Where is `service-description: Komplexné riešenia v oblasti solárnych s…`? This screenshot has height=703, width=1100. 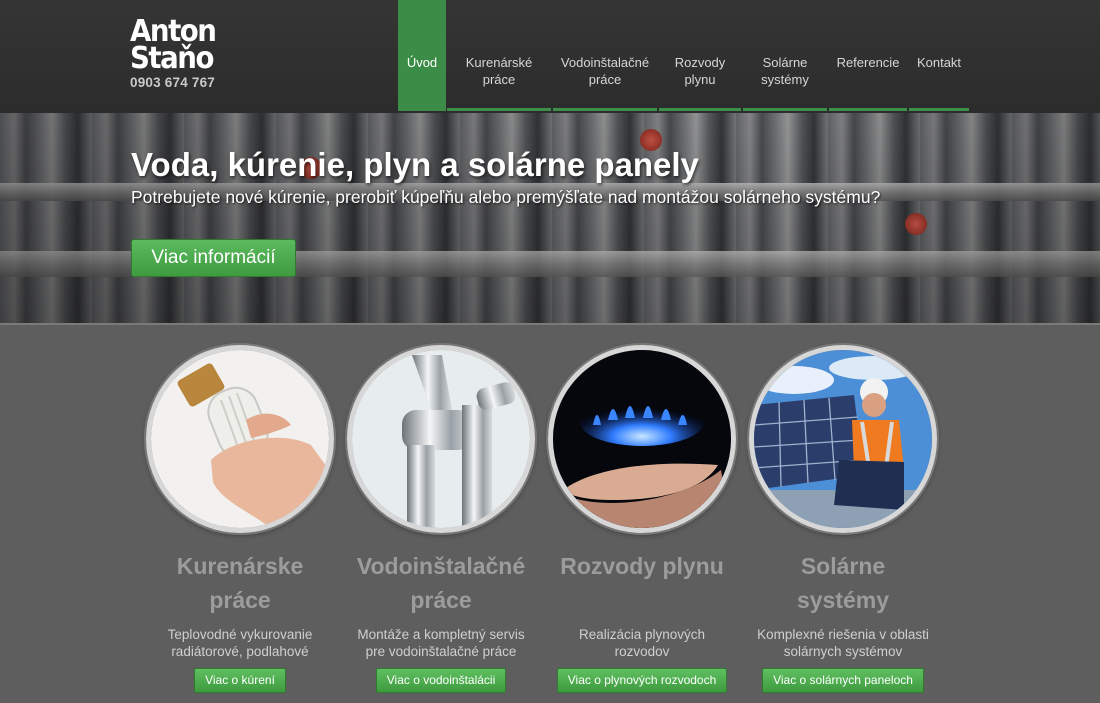
service-description: Komplexné riešenia v oblasti solárnych s… is located at coordinates (843, 643).